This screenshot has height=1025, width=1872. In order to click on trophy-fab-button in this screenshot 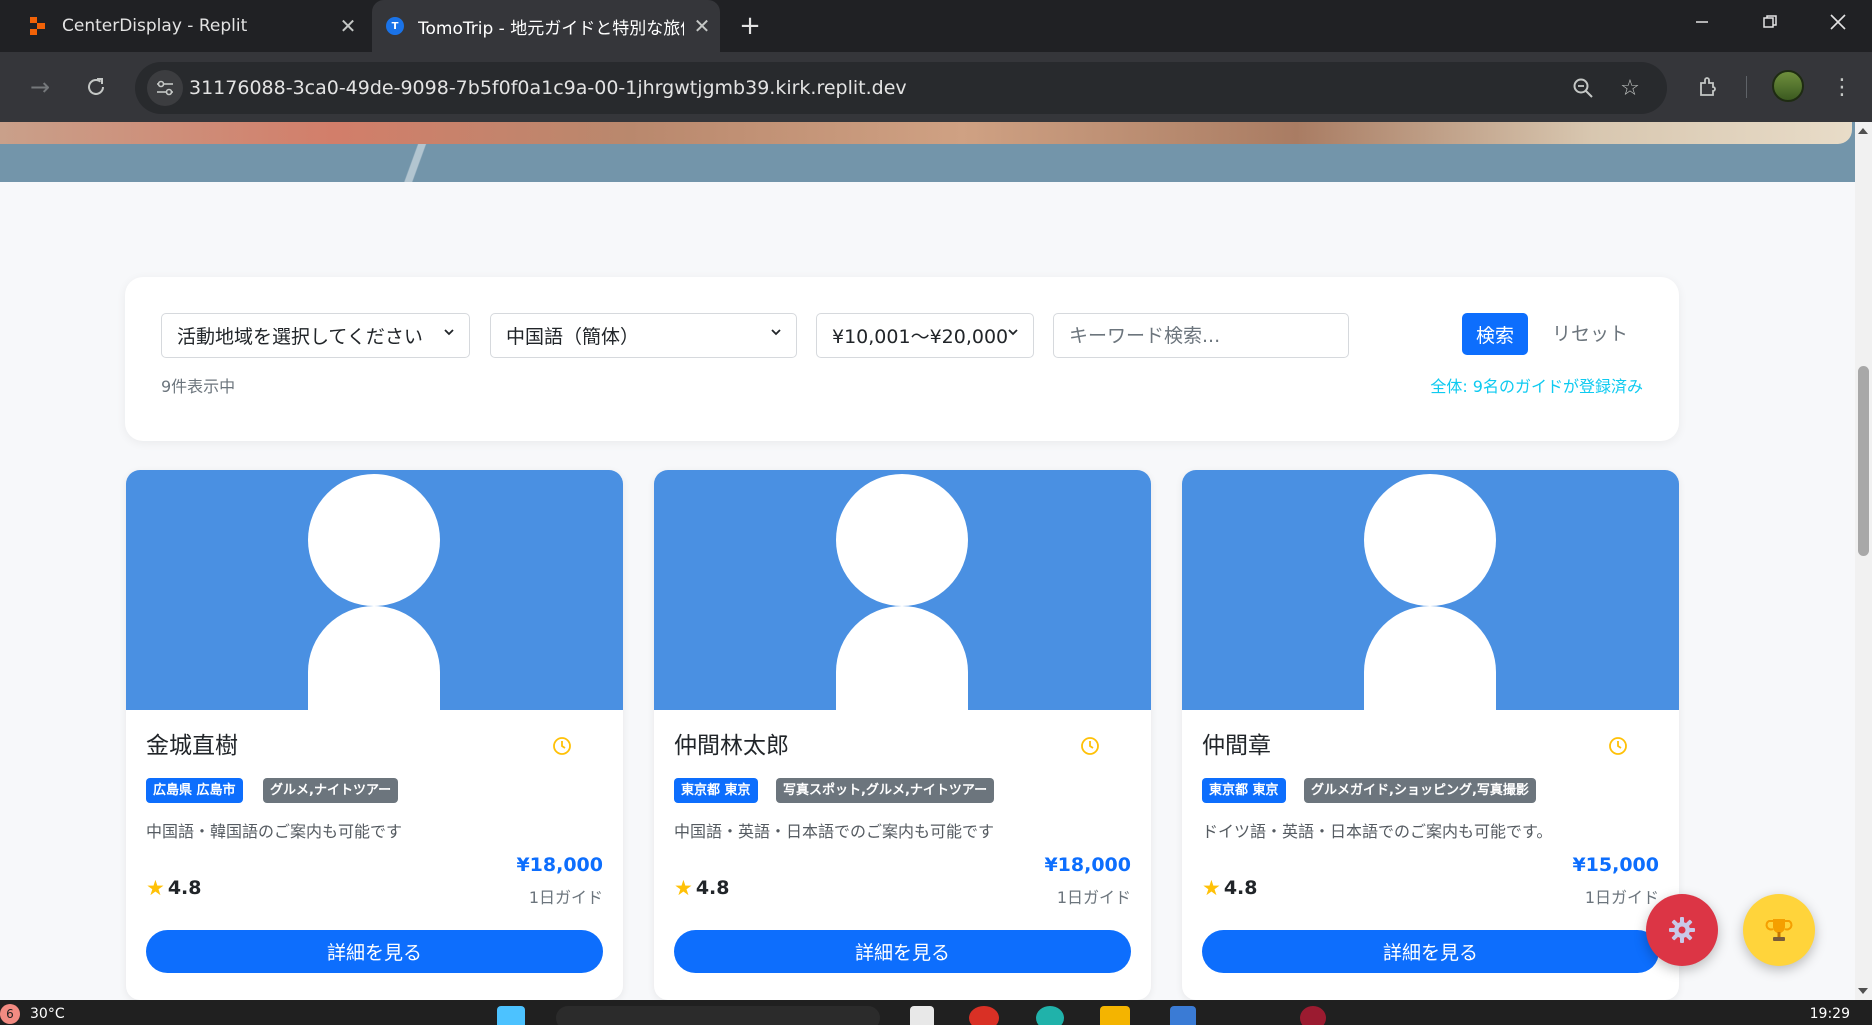, I will do `click(1779, 930)`.